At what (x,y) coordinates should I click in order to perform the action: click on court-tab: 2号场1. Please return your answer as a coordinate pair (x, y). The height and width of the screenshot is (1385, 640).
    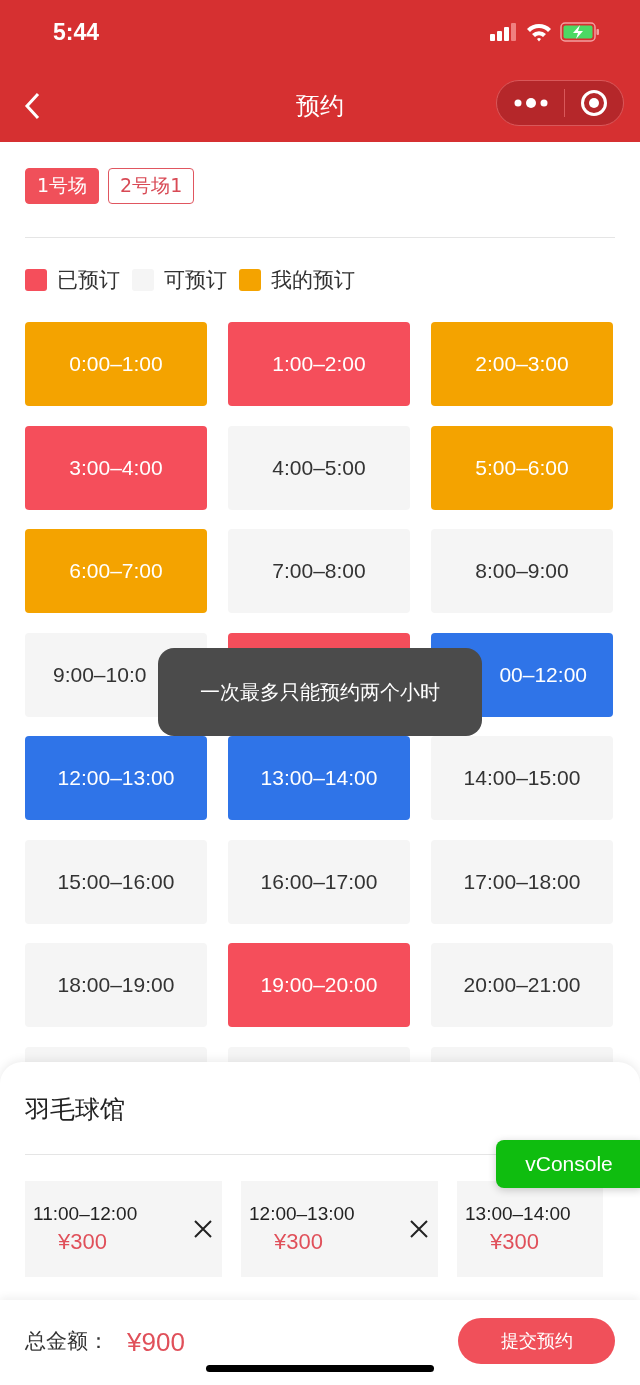
    Looking at the image, I should click on (151, 186).